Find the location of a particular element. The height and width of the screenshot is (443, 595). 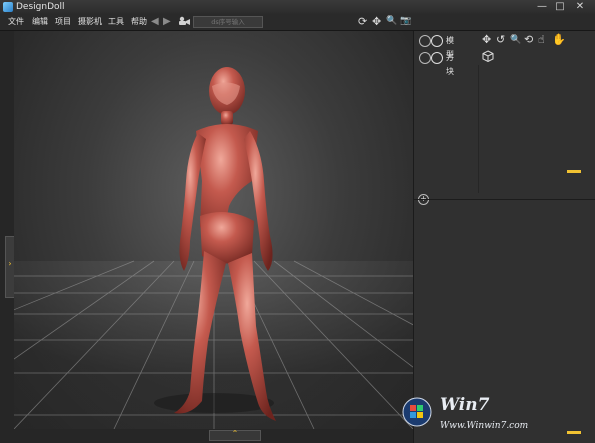

menu-bar: 文件 编辑 项目 摄影机 工具 帮助 ◀ ▶ is located at coordinates (297, 22).